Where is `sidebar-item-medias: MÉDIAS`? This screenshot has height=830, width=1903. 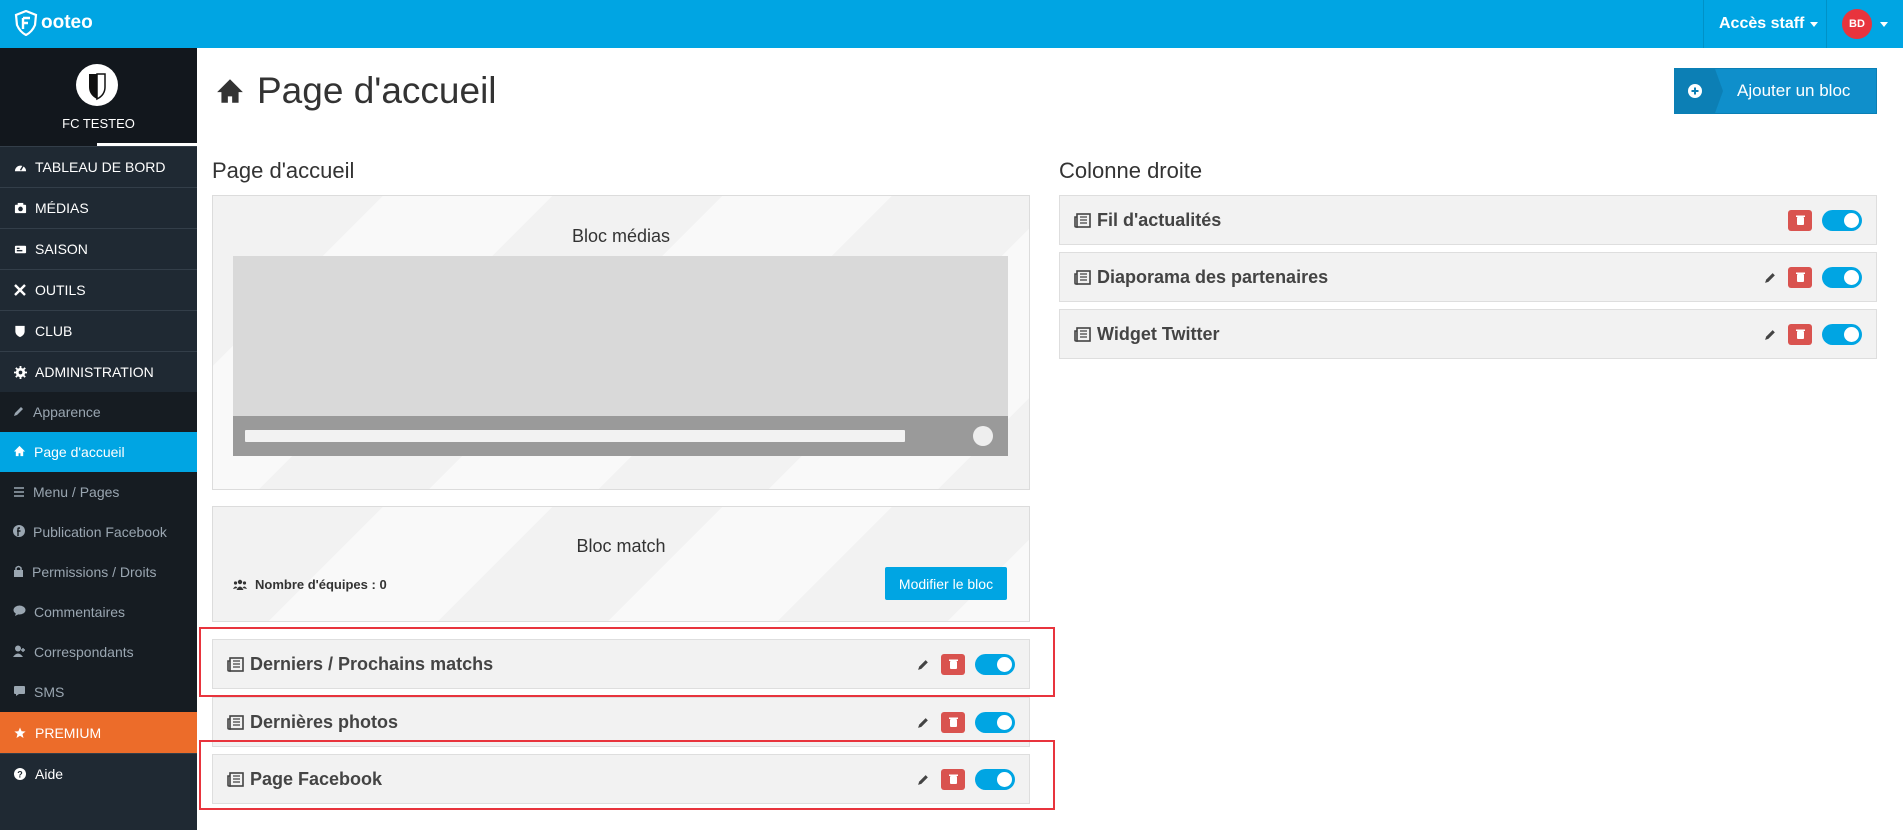 sidebar-item-medias: MÉDIAS is located at coordinates (98, 207).